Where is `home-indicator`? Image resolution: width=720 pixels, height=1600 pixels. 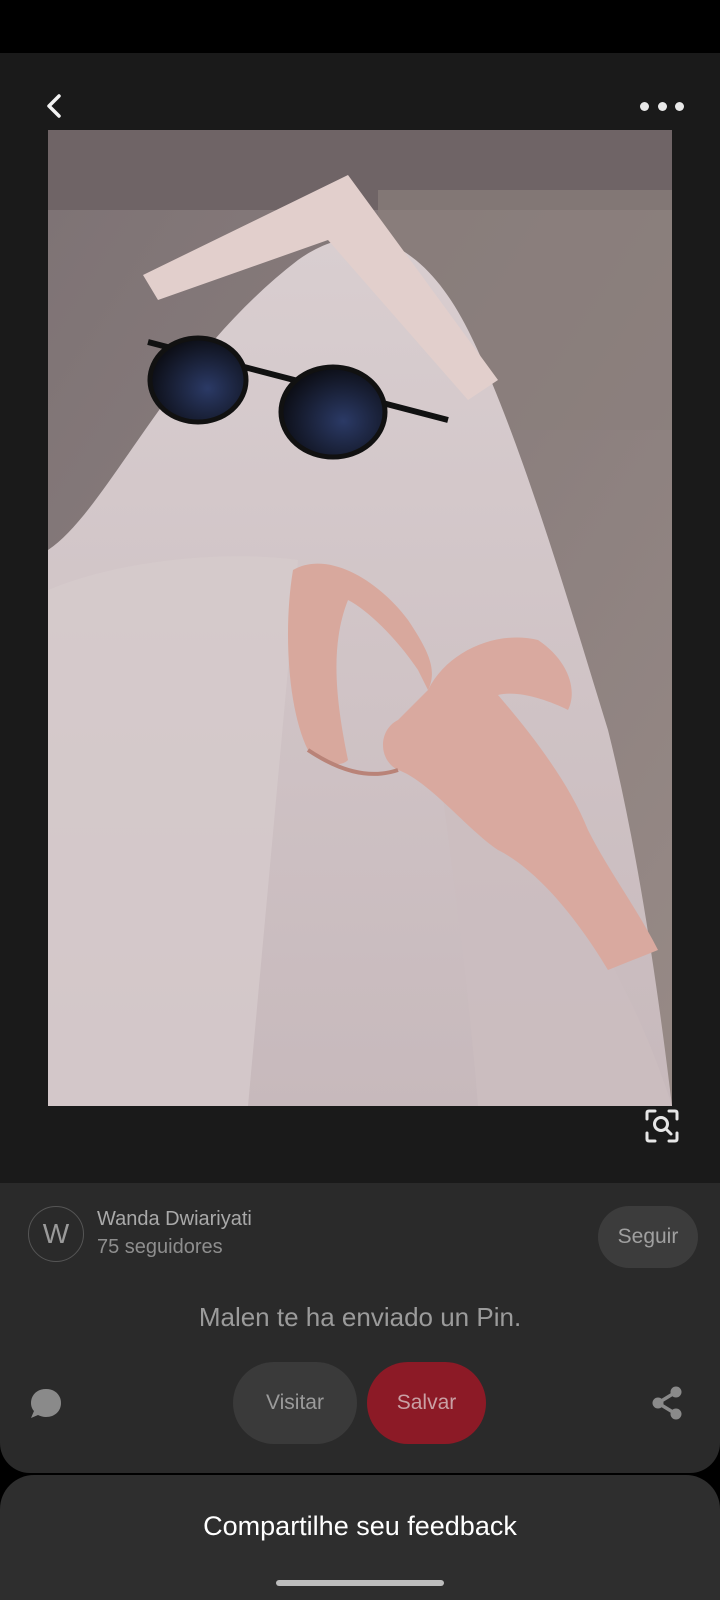
home-indicator is located at coordinates (360, 1583).